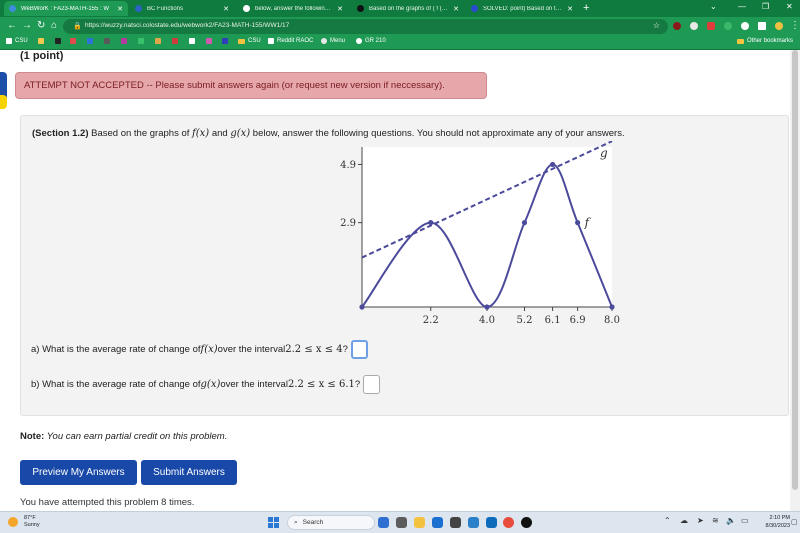 The image size is (800, 533). What do you see at coordinates (290, 41) in the screenshot?
I see `bookmark-reddit-raoc: Reddit RAOC` at bounding box center [290, 41].